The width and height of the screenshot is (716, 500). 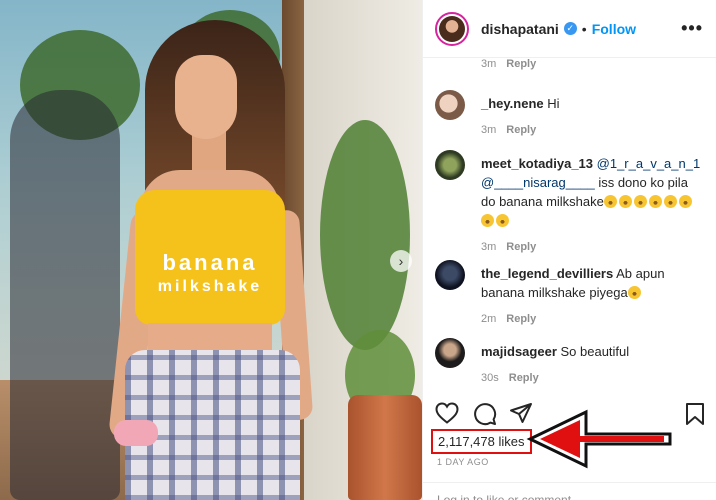 What do you see at coordinates (537, 163) in the screenshot?
I see `comment-username: meet_kotadiya_13` at bounding box center [537, 163].